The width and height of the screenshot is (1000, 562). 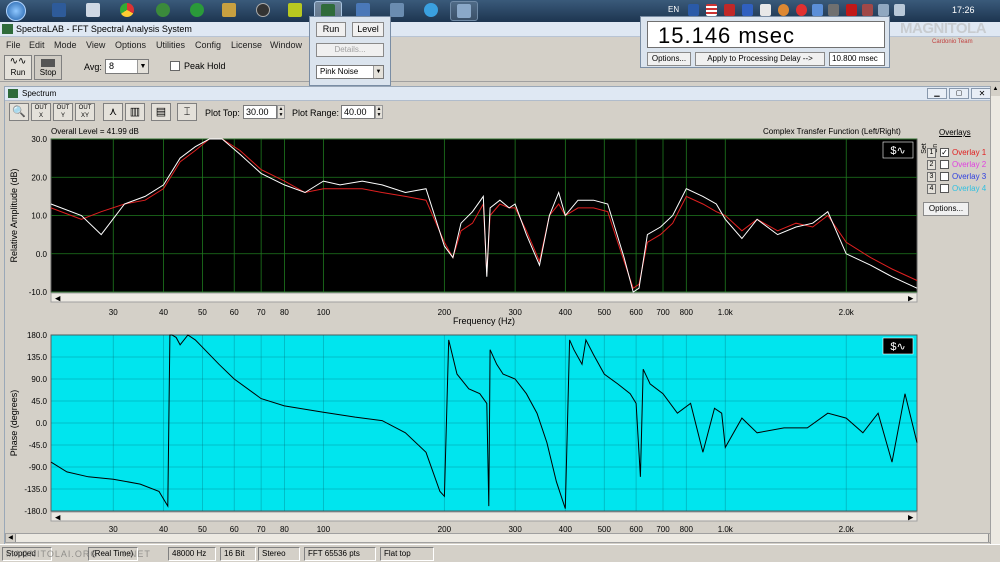 I want to click on scroll-left-arrow-icon: ◀, so click(x=11, y=538).